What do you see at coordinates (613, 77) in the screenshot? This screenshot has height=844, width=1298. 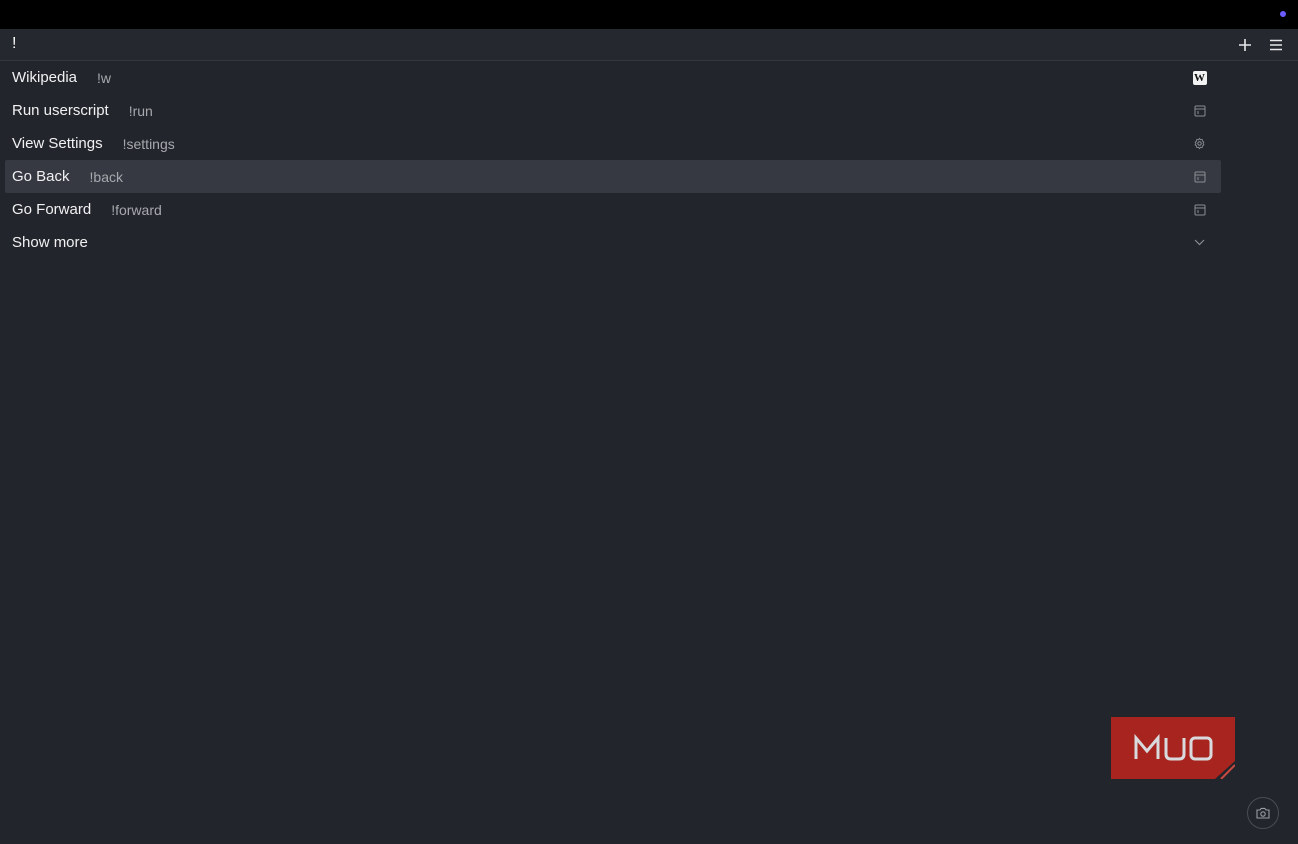 I see `result-row-wikipedia: Wikipedia !w W` at bounding box center [613, 77].